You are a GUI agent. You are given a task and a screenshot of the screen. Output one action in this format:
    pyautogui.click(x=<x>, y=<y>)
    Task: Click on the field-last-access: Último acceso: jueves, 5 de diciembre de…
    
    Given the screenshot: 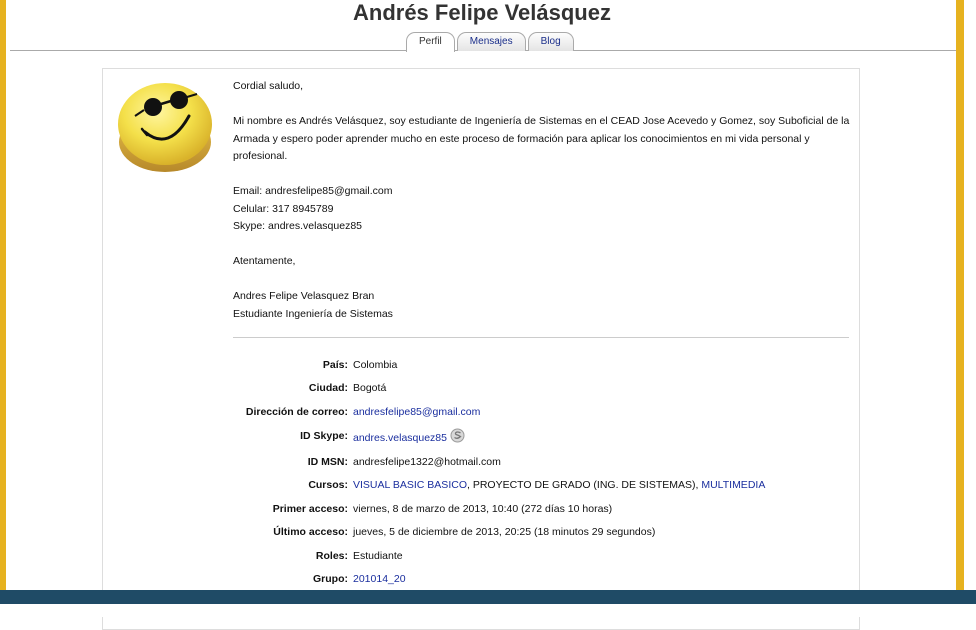 What is the action you would take?
    pyautogui.click(x=530, y=532)
    